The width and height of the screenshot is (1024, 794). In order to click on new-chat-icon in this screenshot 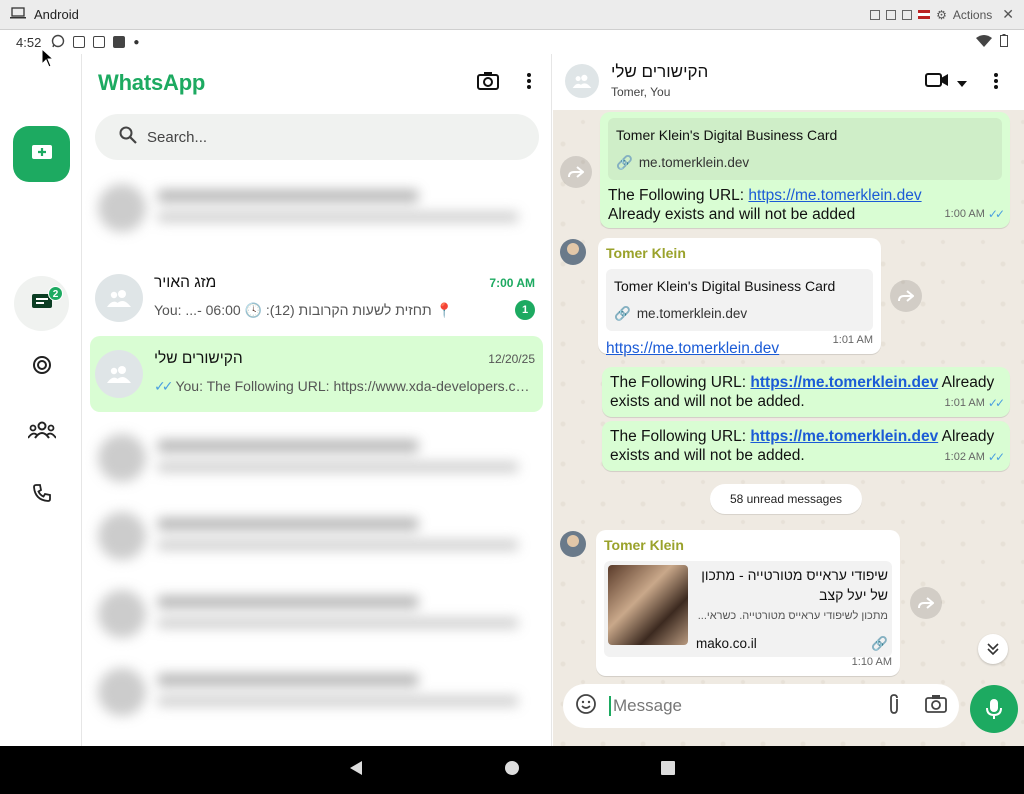, I will do `click(42, 154)`.